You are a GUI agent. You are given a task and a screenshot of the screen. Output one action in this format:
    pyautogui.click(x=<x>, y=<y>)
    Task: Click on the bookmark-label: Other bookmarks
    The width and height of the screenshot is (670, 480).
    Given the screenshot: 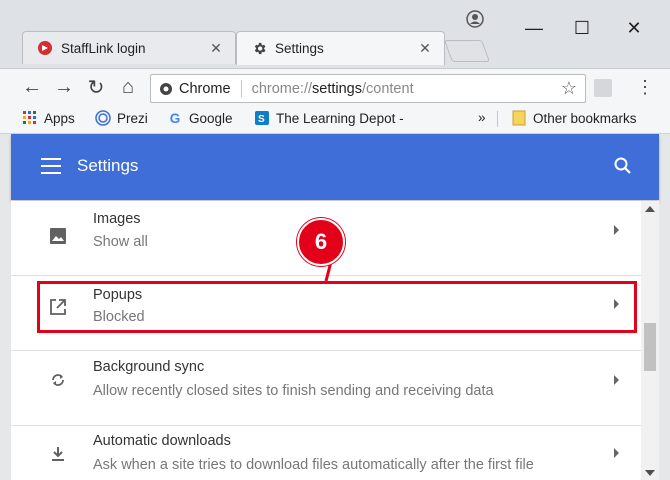 What is the action you would take?
    pyautogui.click(x=585, y=118)
    